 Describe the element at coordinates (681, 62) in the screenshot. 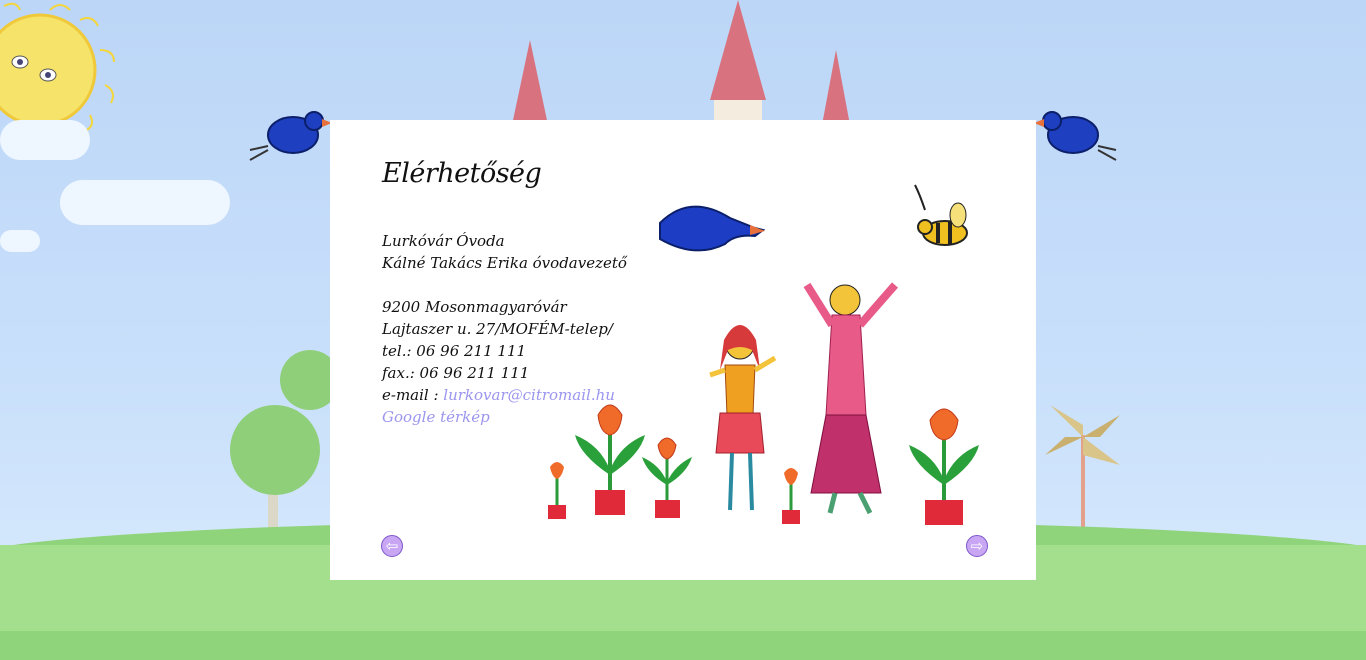

I see `castle-illustration` at that location.